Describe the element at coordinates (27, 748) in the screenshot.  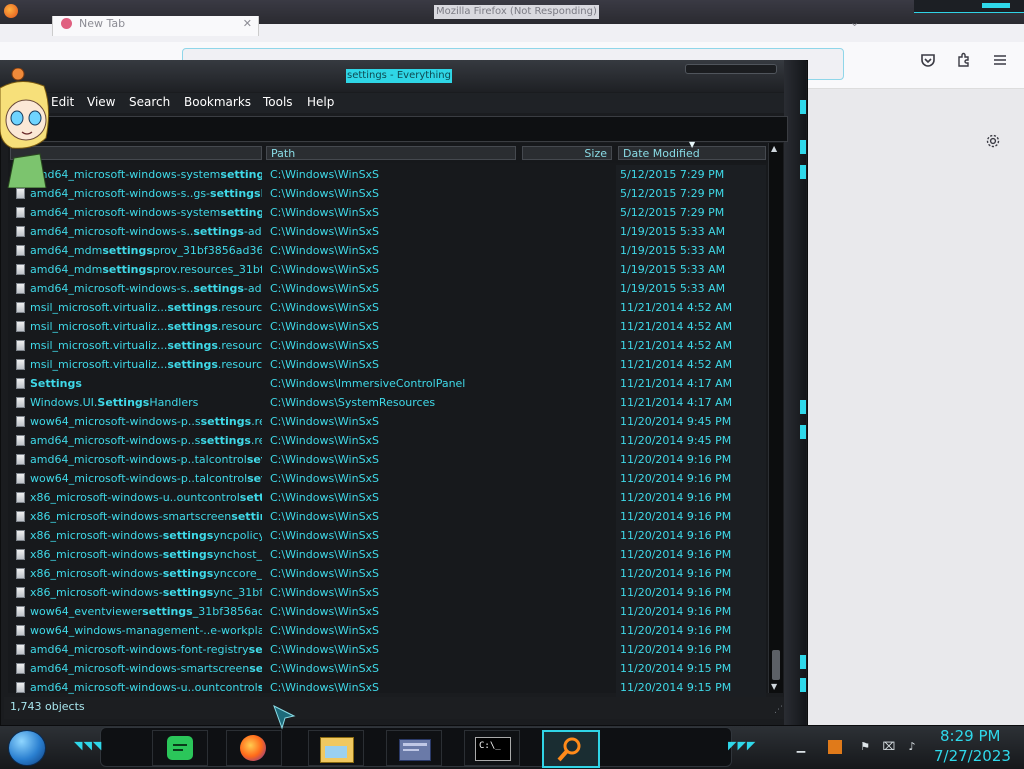
I see `start-button` at that location.